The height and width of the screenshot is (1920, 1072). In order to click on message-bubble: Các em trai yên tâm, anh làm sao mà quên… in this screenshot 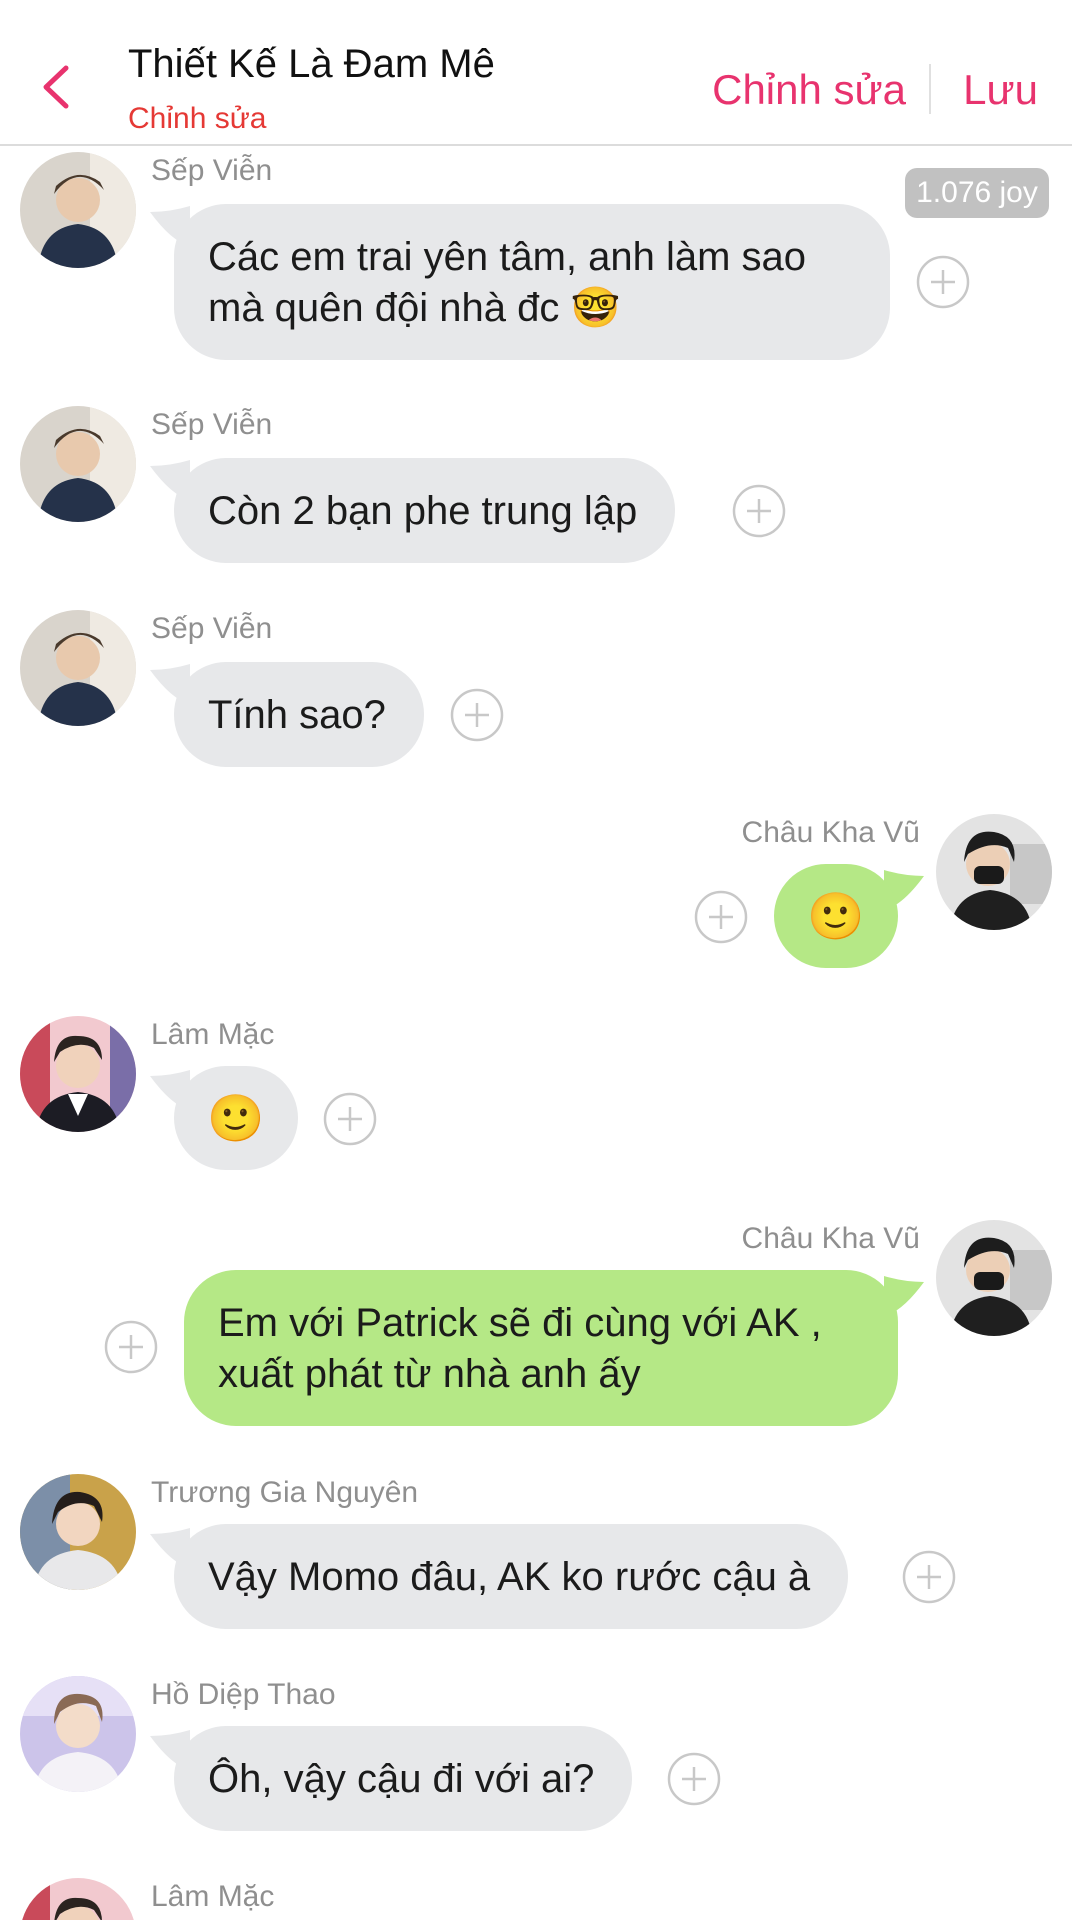, I will do `click(532, 282)`.